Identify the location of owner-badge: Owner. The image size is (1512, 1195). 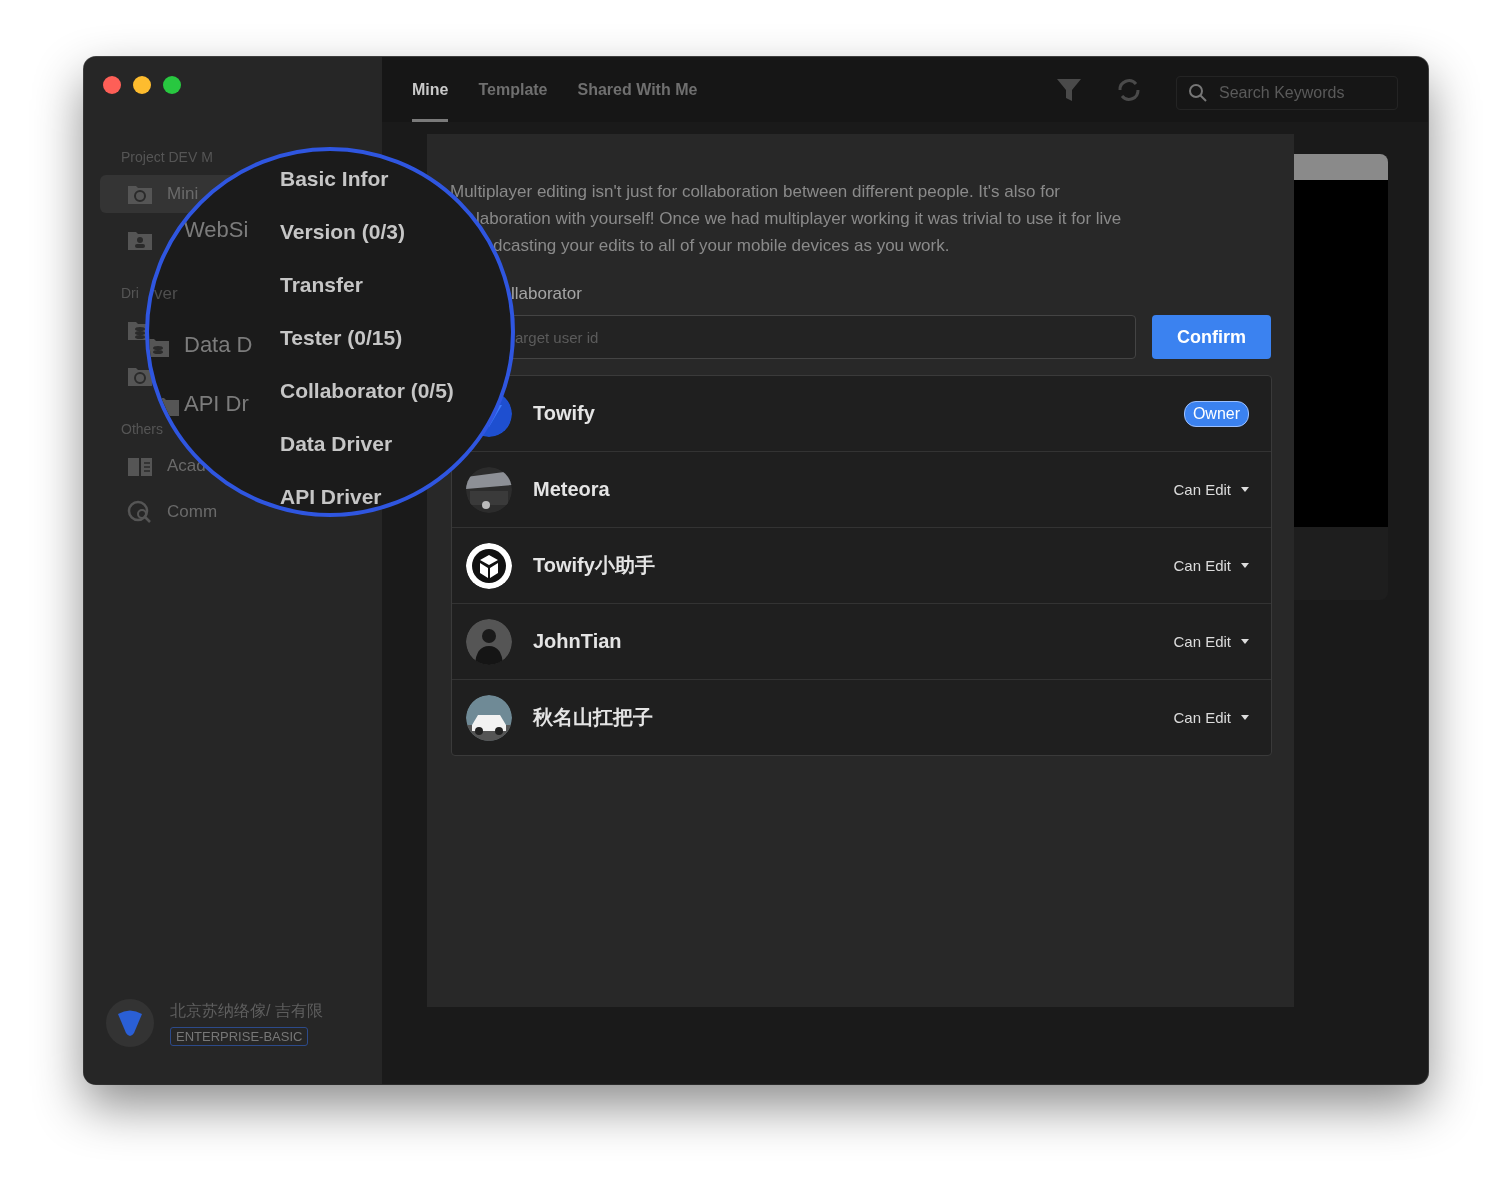
(1216, 413).